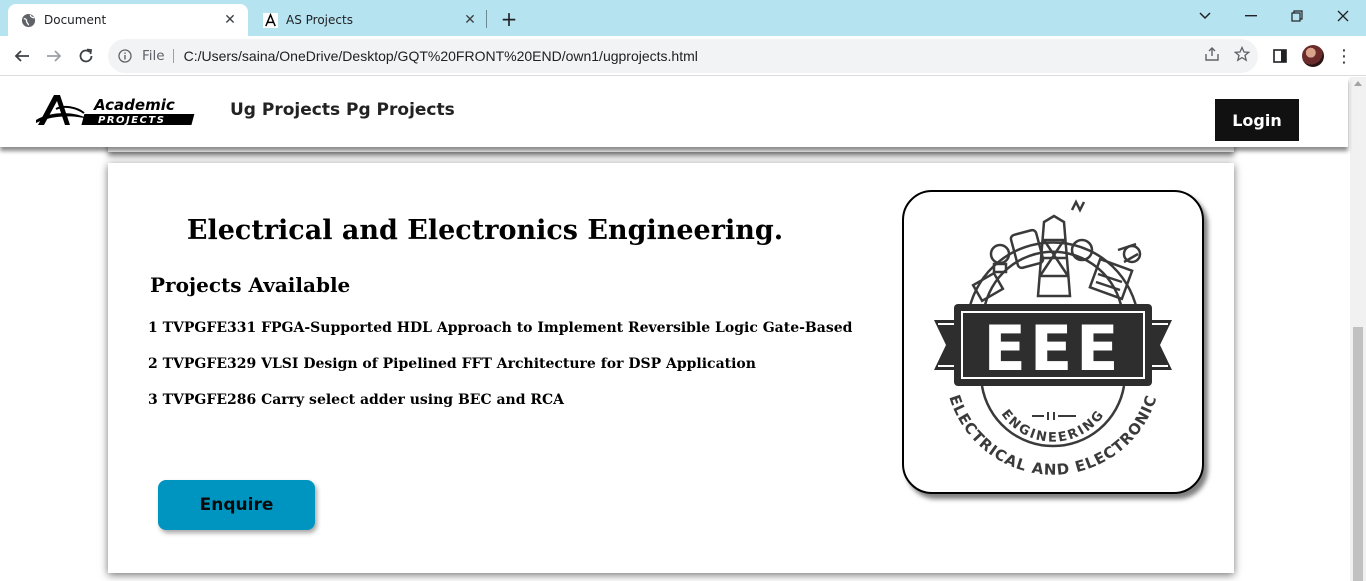 Image resolution: width=1366 pixels, height=581 pixels. What do you see at coordinates (158, 56) in the screenshot?
I see `scheme-label: File` at bounding box center [158, 56].